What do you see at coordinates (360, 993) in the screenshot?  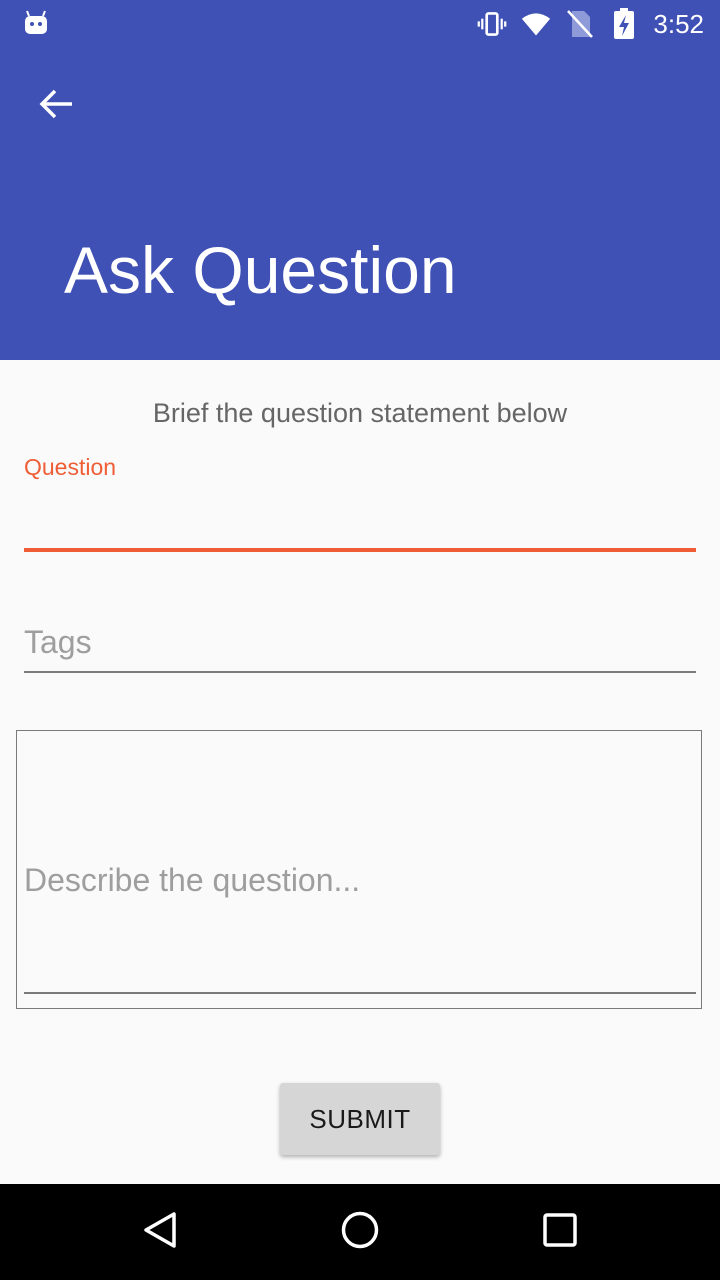 I see `description-underline` at bounding box center [360, 993].